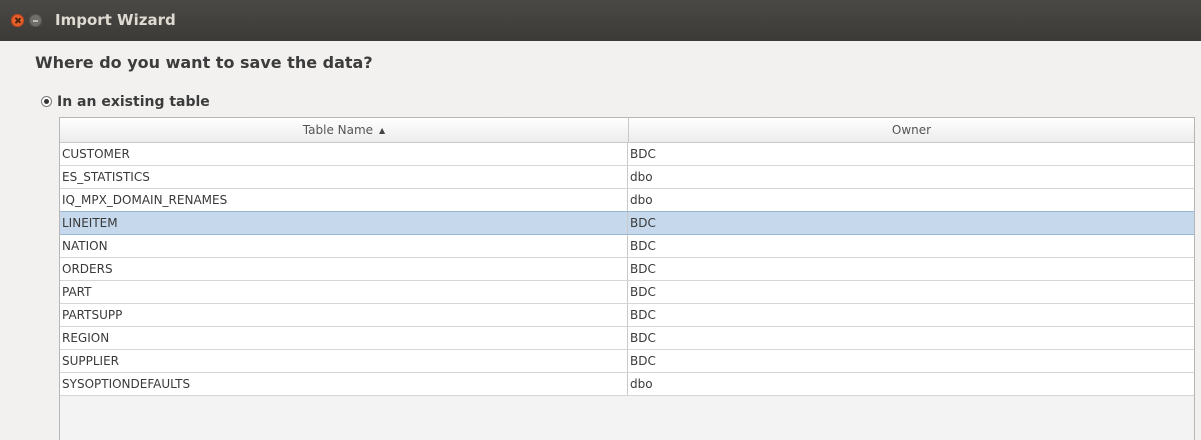  Describe the element at coordinates (344, 292) in the screenshot. I see `cell-table-name: PART` at that location.